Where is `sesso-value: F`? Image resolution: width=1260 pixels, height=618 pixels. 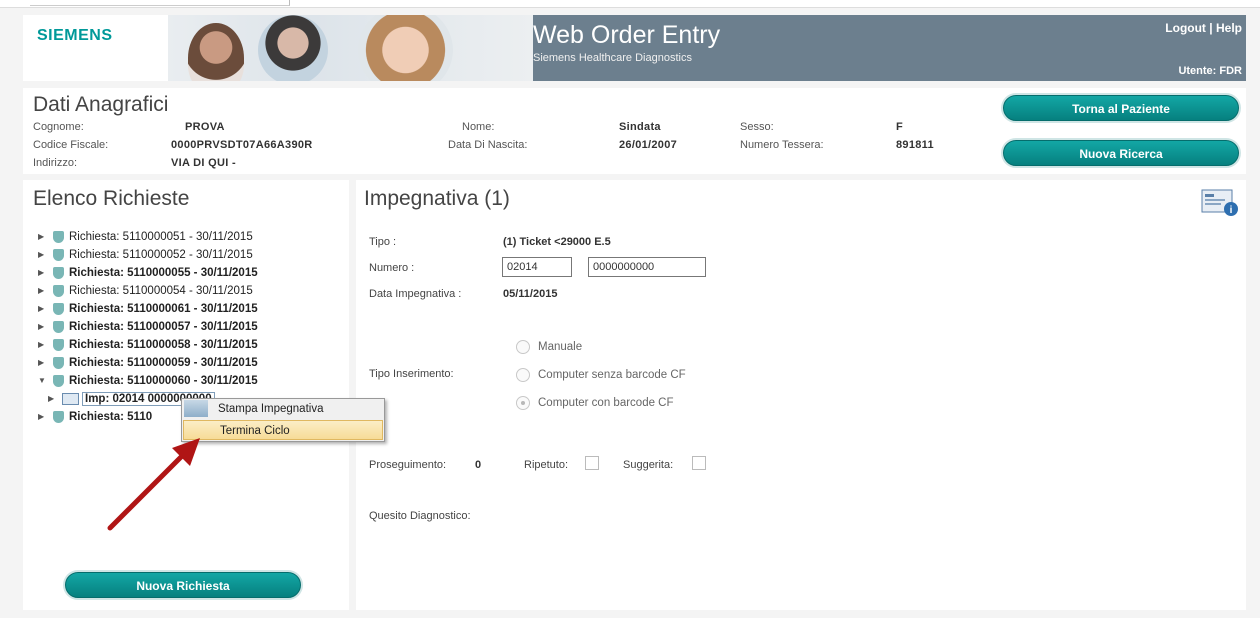
sesso-value: F is located at coordinates (900, 127).